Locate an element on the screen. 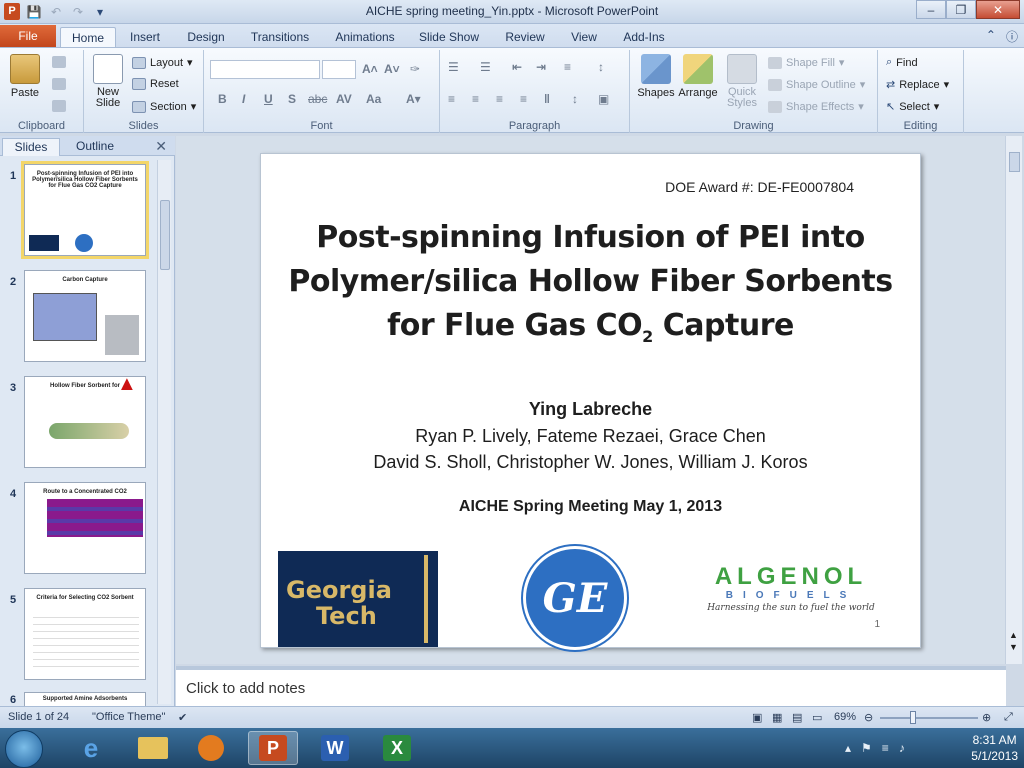 The image size is (1024, 768). increase-indent-icon: ⇥ is located at coordinates (541, 67).